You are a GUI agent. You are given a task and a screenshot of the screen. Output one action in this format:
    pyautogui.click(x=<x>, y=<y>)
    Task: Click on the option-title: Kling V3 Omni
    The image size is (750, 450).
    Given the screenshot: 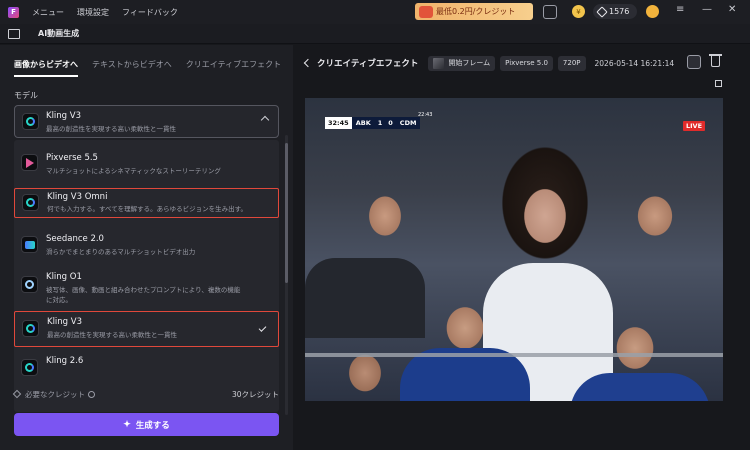 What is the action you would take?
    pyautogui.click(x=77, y=197)
    